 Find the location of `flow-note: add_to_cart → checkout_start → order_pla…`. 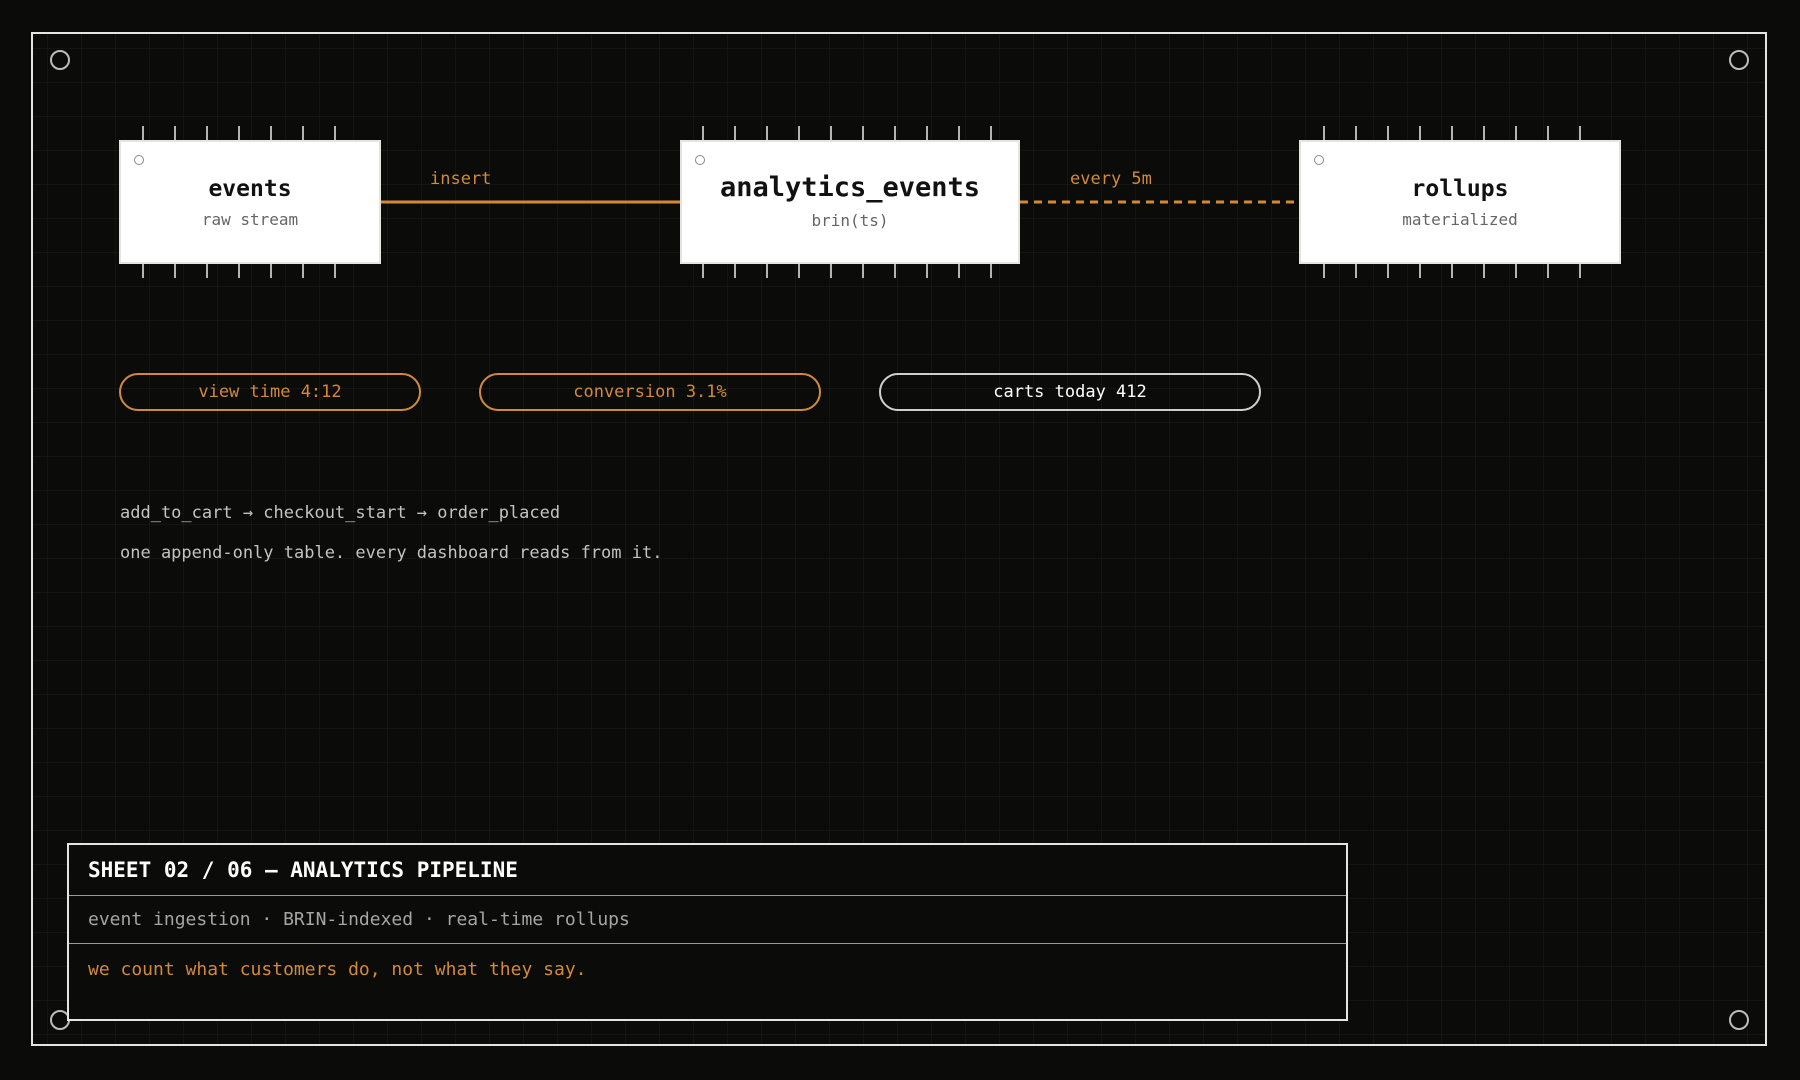

flow-note: add_to_cart → checkout_start → order_pla… is located at coordinates (340, 513).